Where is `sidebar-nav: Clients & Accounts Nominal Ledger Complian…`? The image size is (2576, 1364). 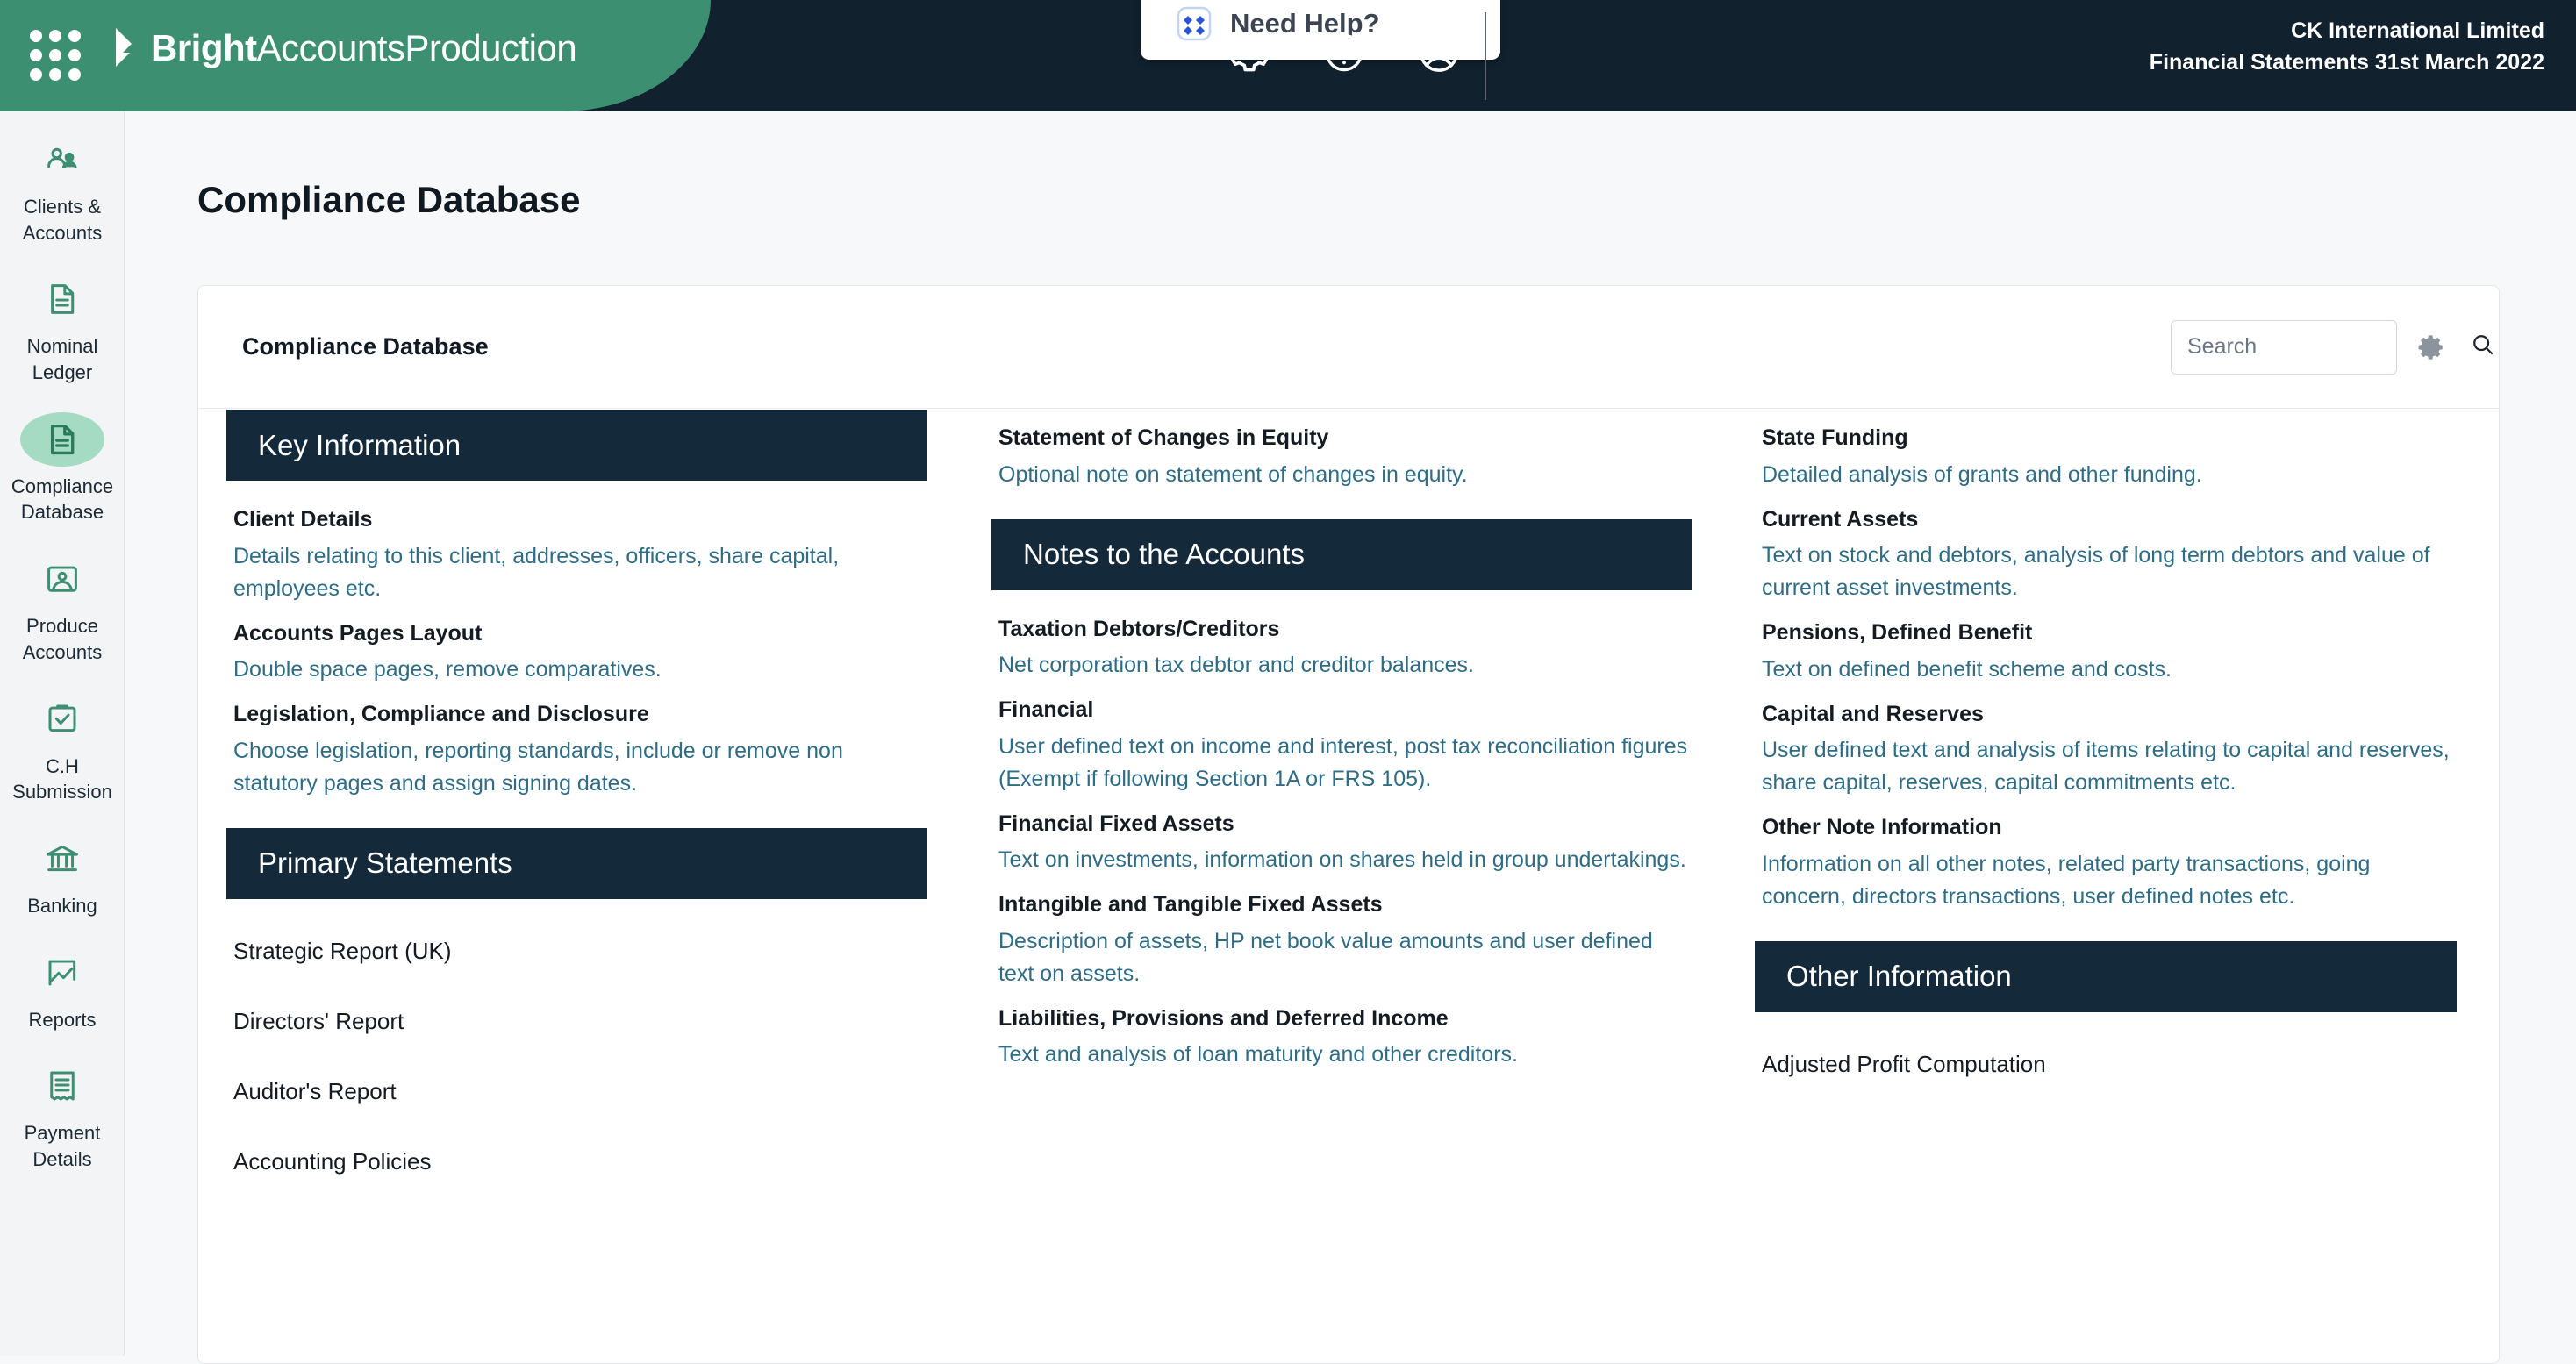
sidebar-nav: Clients & Accounts Nominal Ledger Complian… is located at coordinates (62, 734).